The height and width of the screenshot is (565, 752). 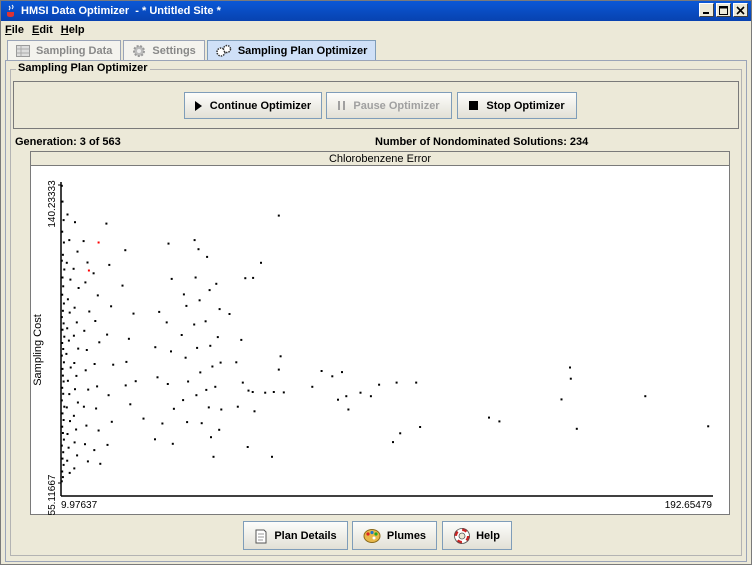 What do you see at coordinates (52, 204) in the screenshot?
I see `y-tick-label-max: 140.23333` at bounding box center [52, 204].